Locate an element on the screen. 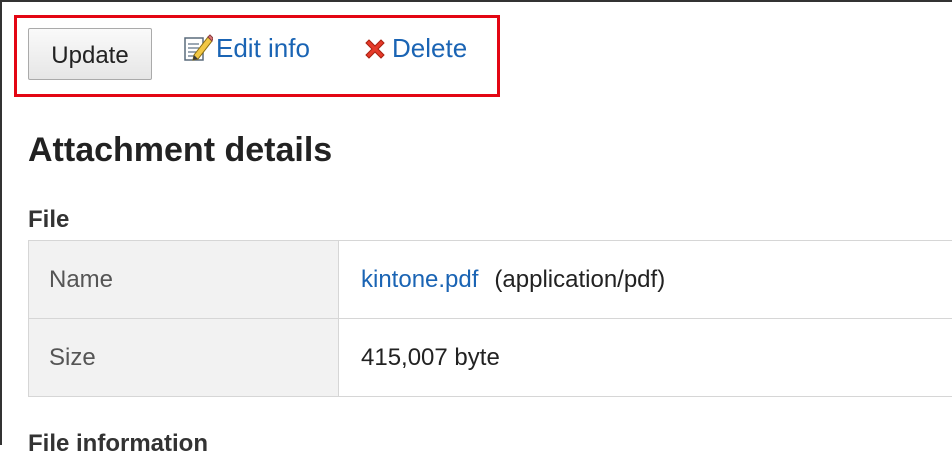 The width and height of the screenshot is (952, 458). delete-icon is located at coordinates (375, 49).